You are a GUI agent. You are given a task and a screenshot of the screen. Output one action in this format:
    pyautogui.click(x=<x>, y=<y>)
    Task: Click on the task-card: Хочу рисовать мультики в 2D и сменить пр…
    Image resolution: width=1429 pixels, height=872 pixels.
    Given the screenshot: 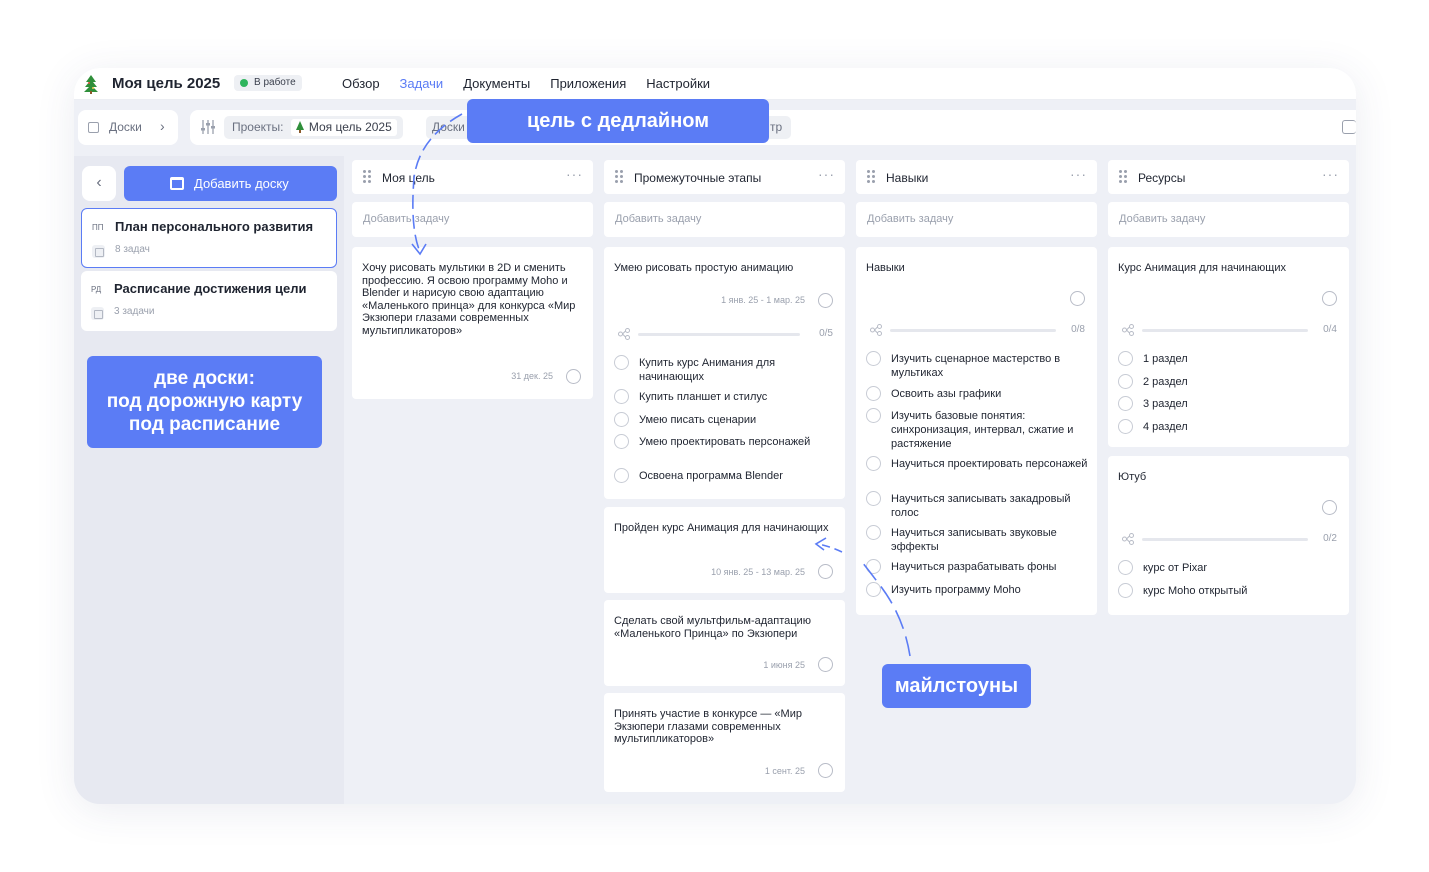 What is the action you would take?
    pyautogui.click(x=472, y=323)
    